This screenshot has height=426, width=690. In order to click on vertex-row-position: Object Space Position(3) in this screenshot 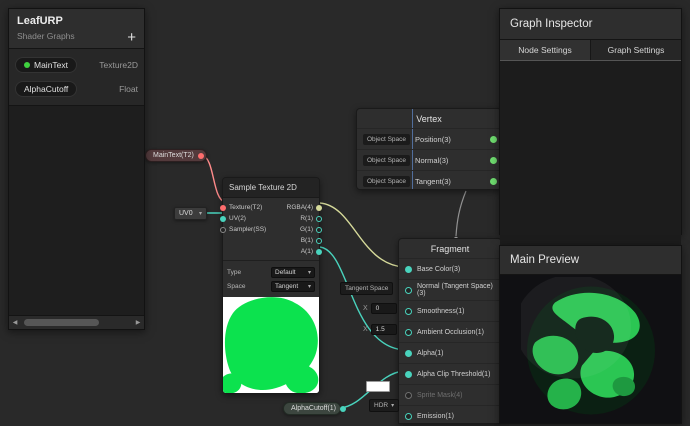, I will do `click(429, 138)`.